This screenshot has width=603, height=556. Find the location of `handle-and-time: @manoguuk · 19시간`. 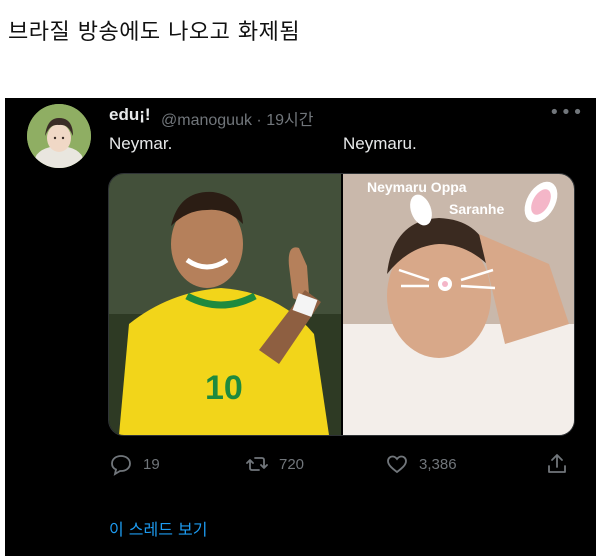

handle-and-time: @manoguuk · 19시간 is located at coordinates (237, 118).